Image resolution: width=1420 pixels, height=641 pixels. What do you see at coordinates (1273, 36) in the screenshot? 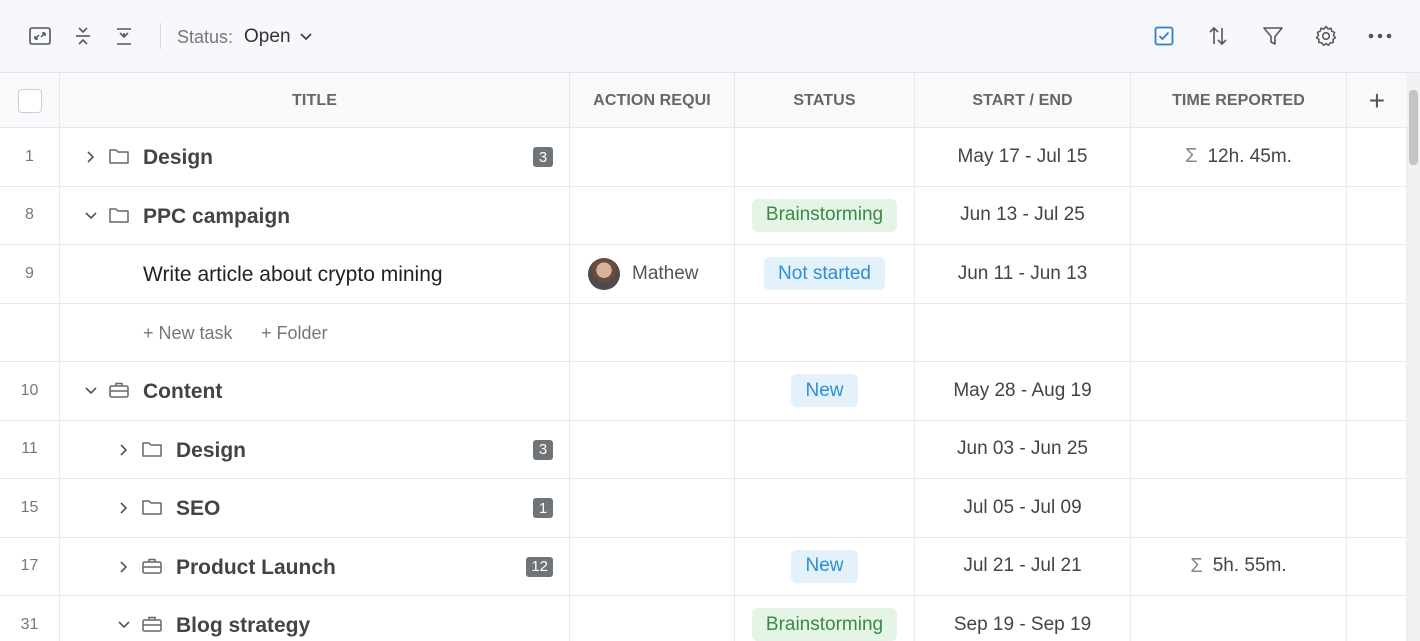
I see `filter-icon` at bounding box center [1273, 36].